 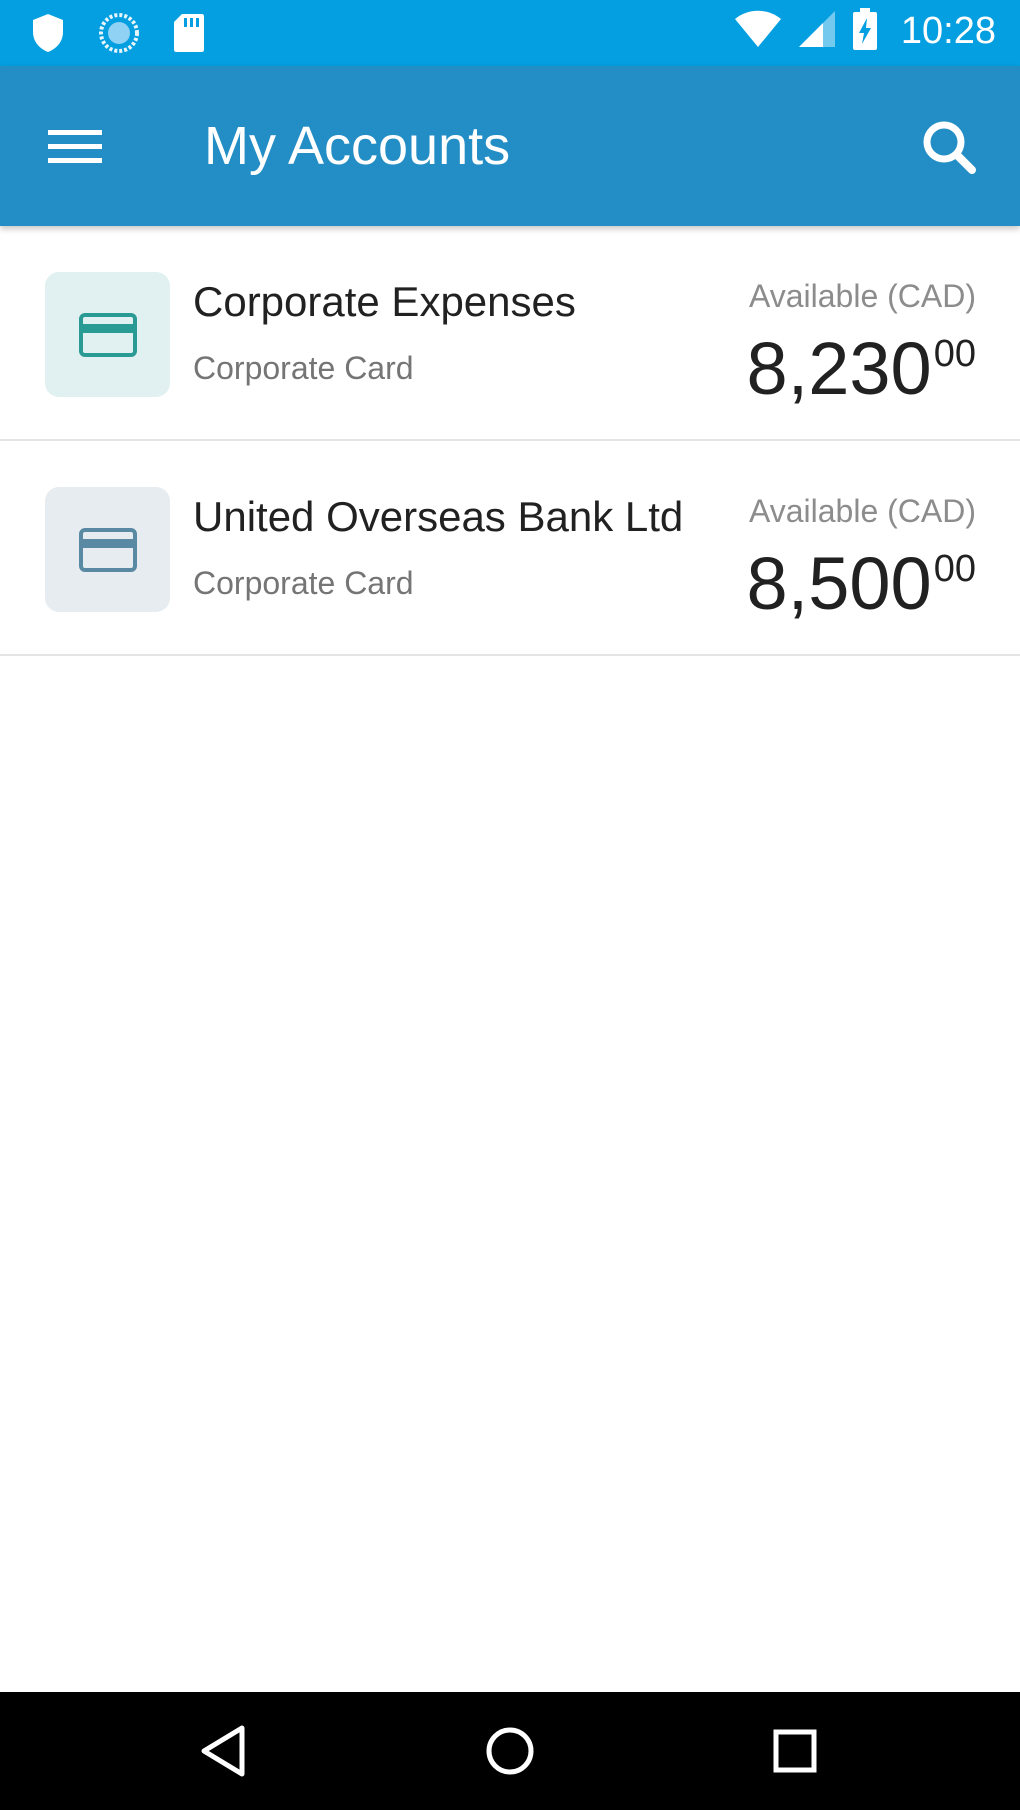 What do you see at coordinates (839, 368) in the screenshot?
I see `balance-main: 8,230` at bounding box center [839, 368].